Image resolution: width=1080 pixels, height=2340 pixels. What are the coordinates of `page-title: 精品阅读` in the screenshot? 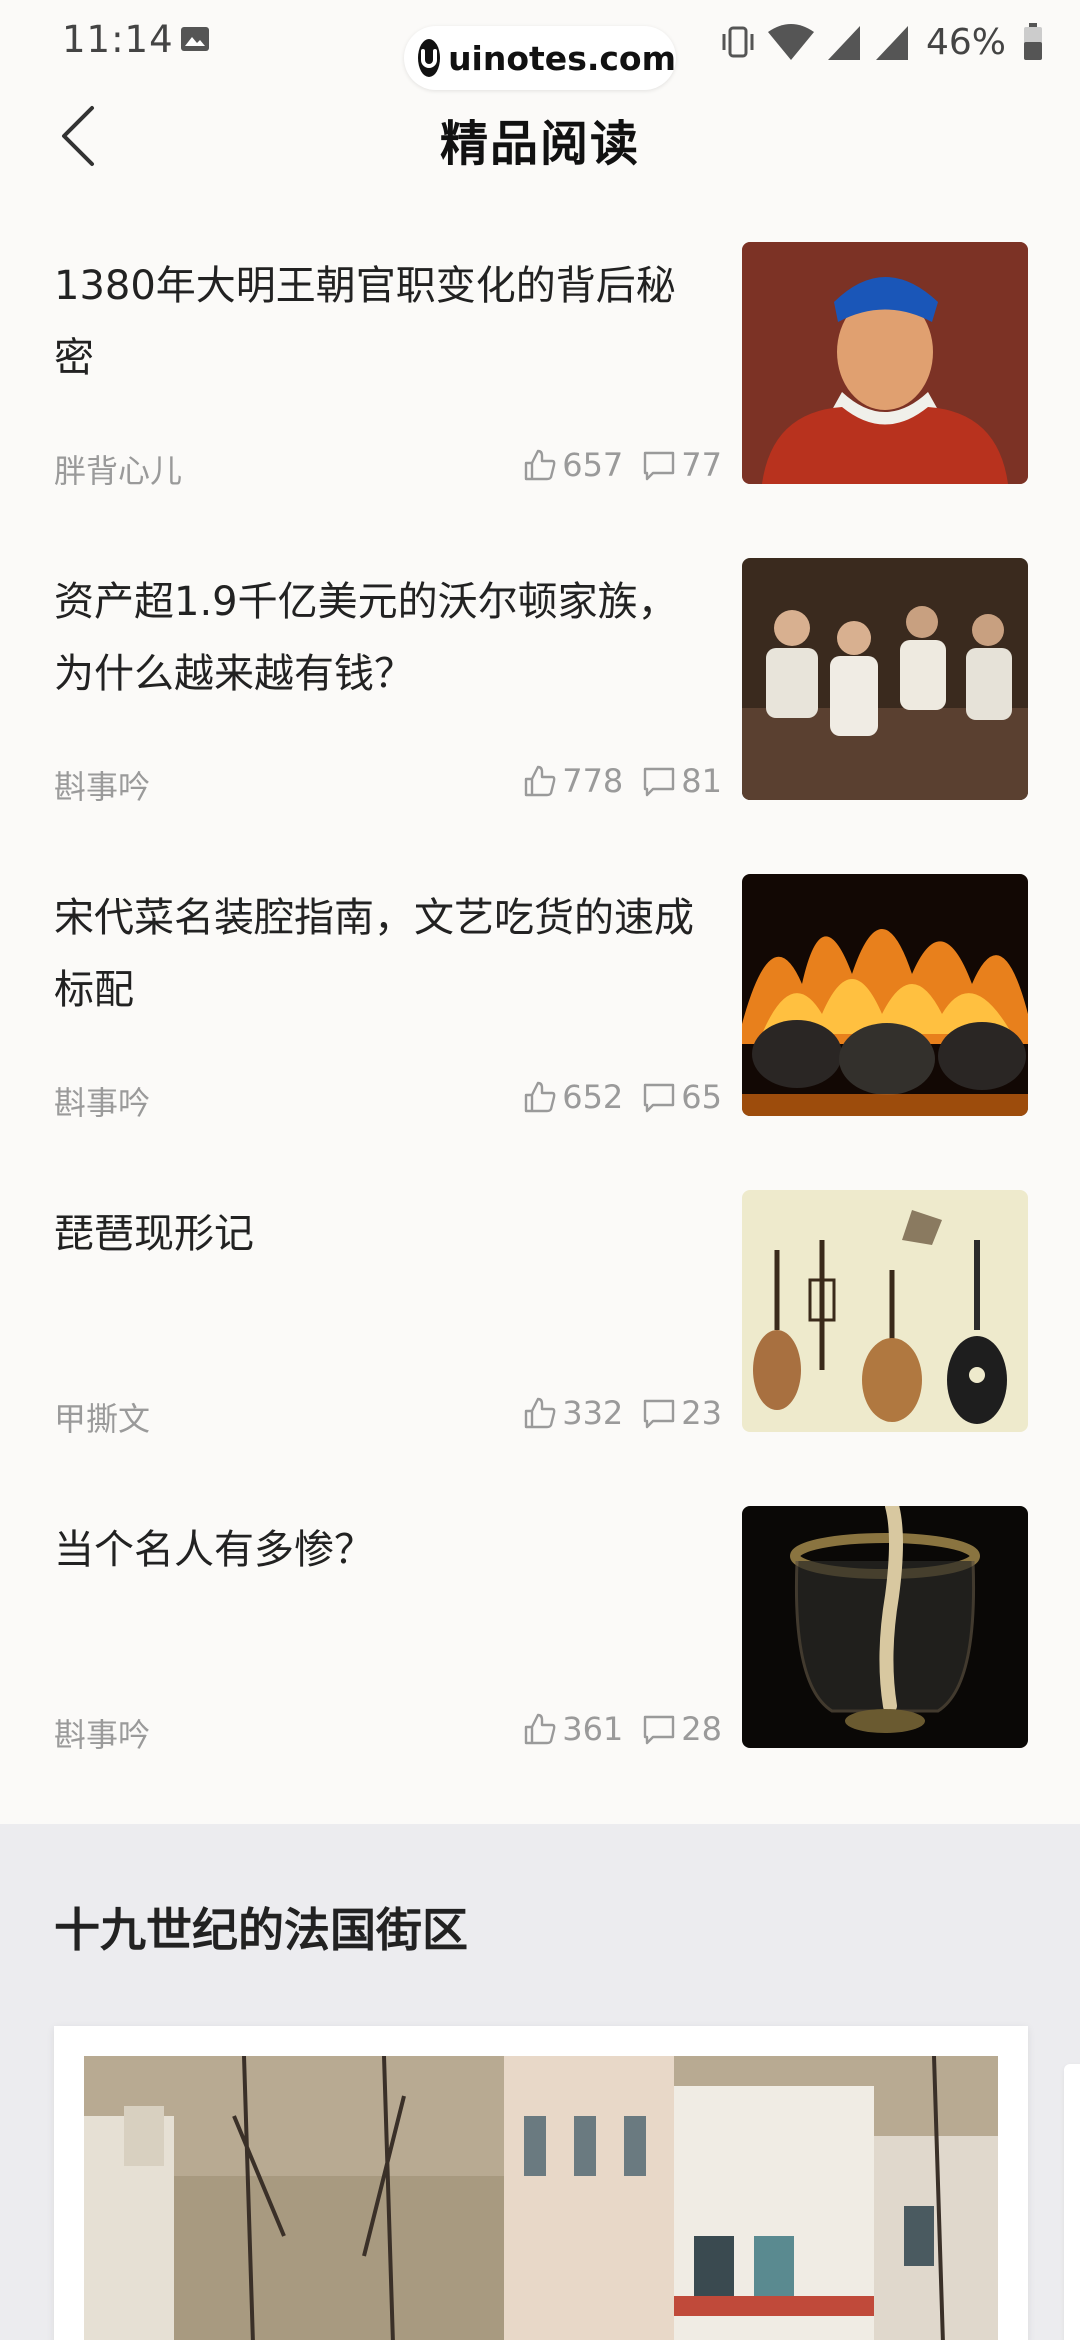 It's located at (539, 144).